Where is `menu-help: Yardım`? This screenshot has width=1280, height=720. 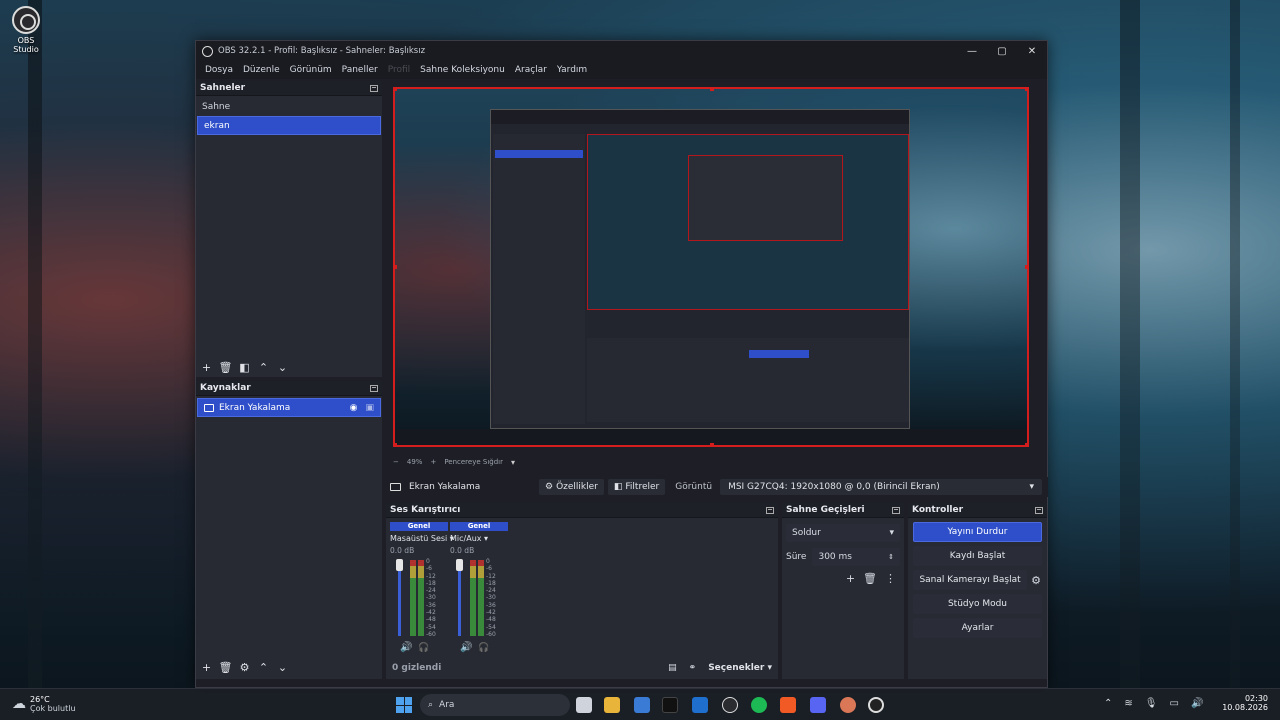
menu-help: Yardım is located at coordinates (572, 70).